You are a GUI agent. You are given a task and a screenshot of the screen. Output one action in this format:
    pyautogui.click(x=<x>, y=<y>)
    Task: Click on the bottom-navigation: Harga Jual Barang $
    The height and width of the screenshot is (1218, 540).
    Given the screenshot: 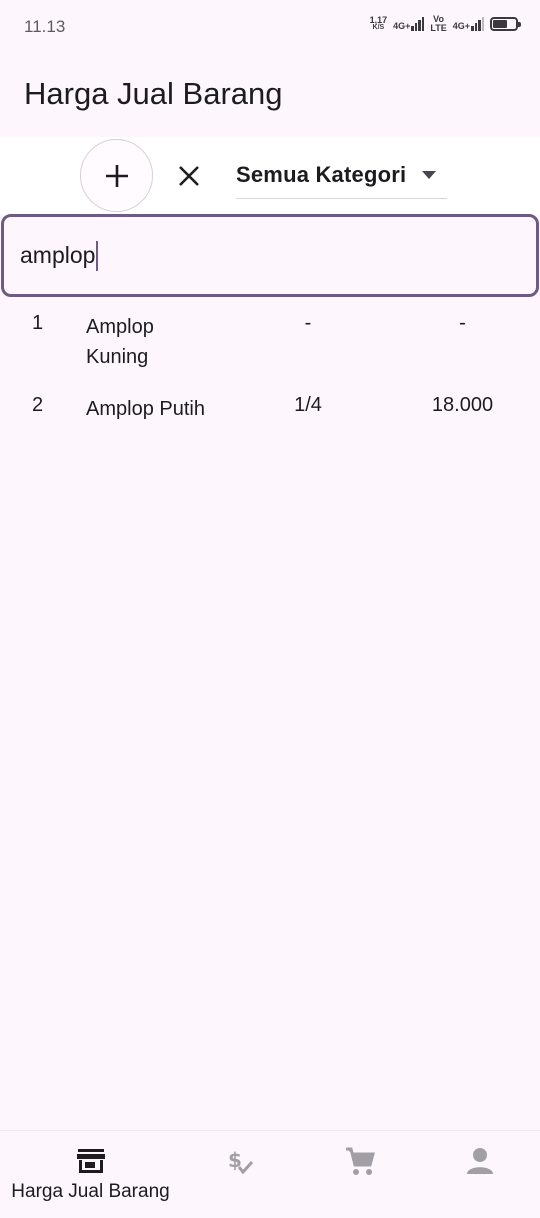 What is the action you would take?
    pyautogui.click(x=270, y=1174)
    